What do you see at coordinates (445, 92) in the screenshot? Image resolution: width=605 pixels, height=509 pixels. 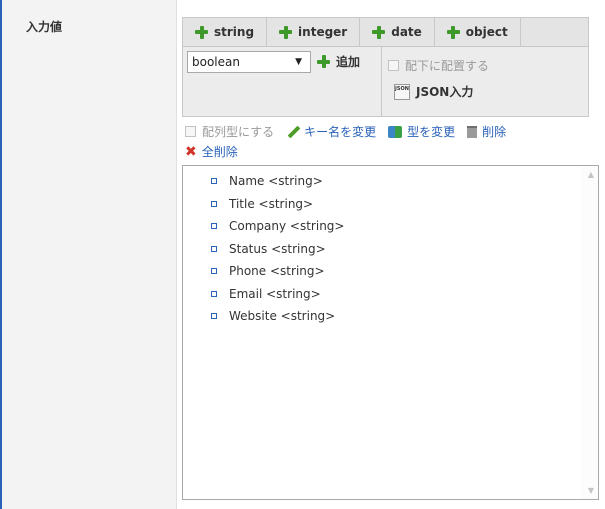 I see `json-input-label: JSON入力` at bounding box center [445, 92].